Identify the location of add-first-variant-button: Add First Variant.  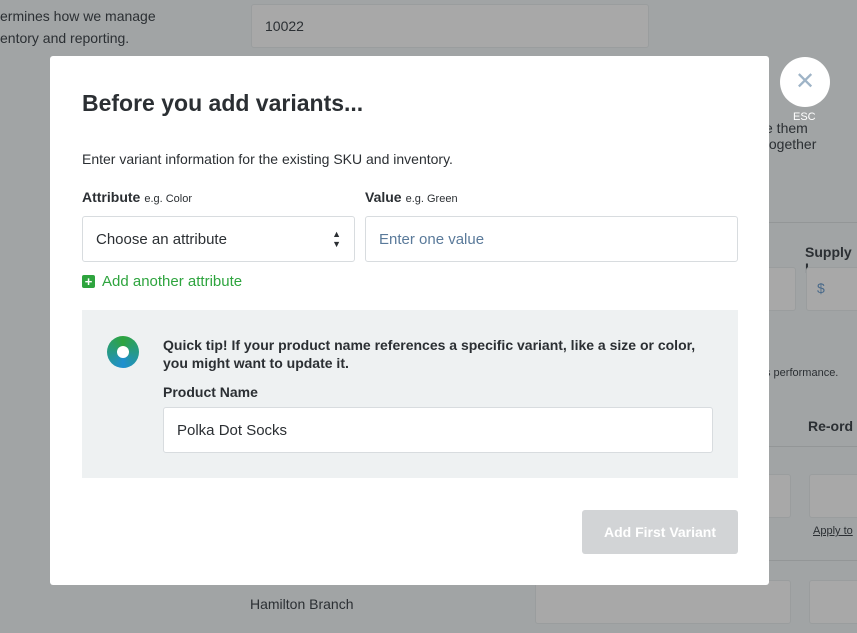
(660, 532).